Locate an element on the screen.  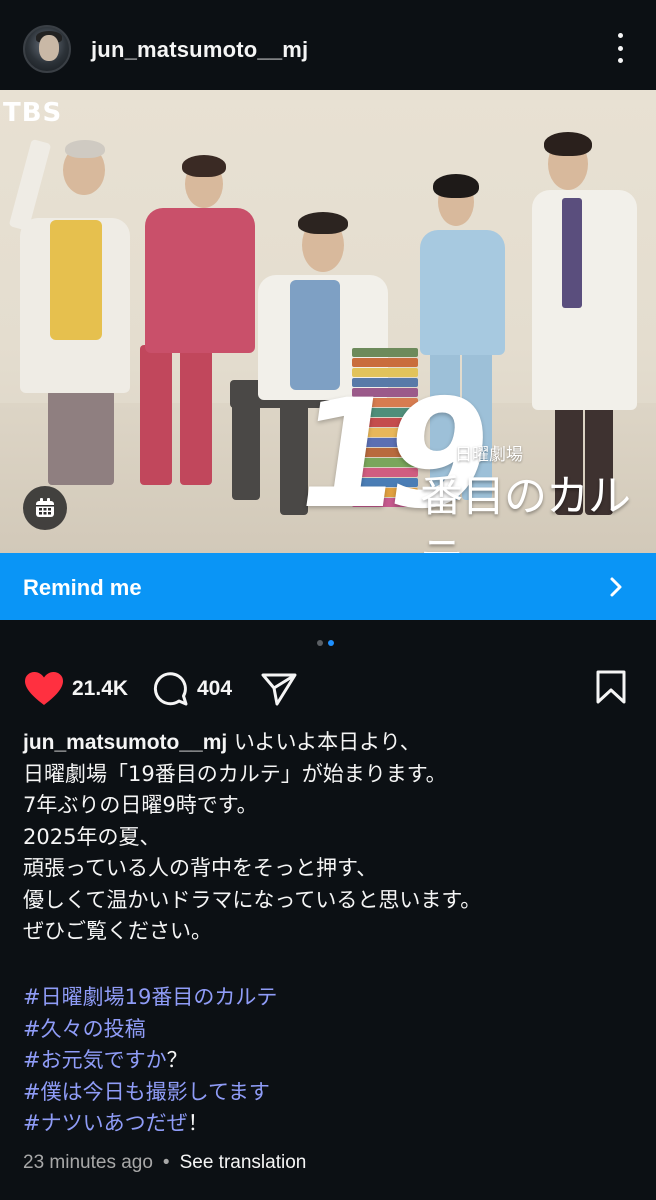
bookmark-icon is located at coordinates (611, 687).